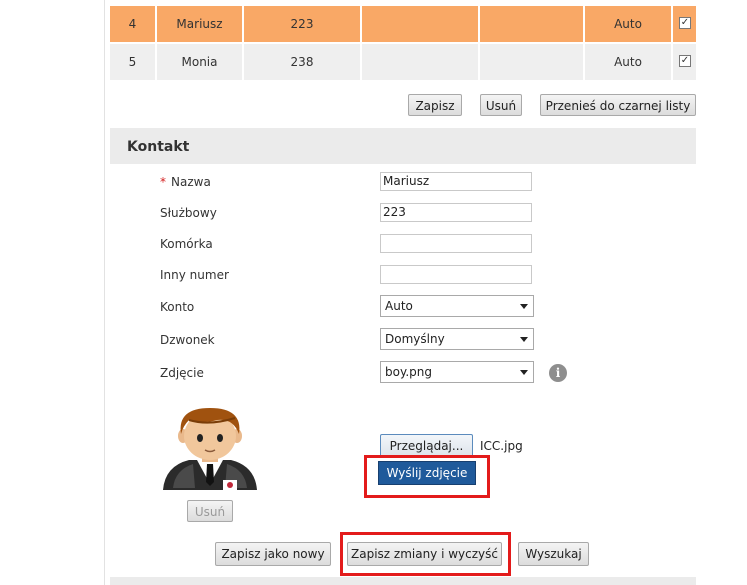 The width and height of the screenshot is (747, 585). What do you see at coordinates (456, 181) in the screenshot?
I see `name-field: Mariusz` at bounding box center [456, 181].